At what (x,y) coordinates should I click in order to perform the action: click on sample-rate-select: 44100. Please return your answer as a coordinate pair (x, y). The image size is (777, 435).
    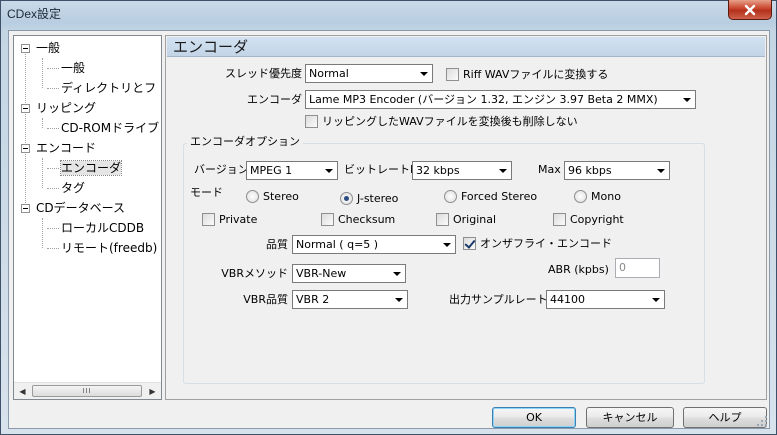
    Looking at the image, I should click on (605, 299).